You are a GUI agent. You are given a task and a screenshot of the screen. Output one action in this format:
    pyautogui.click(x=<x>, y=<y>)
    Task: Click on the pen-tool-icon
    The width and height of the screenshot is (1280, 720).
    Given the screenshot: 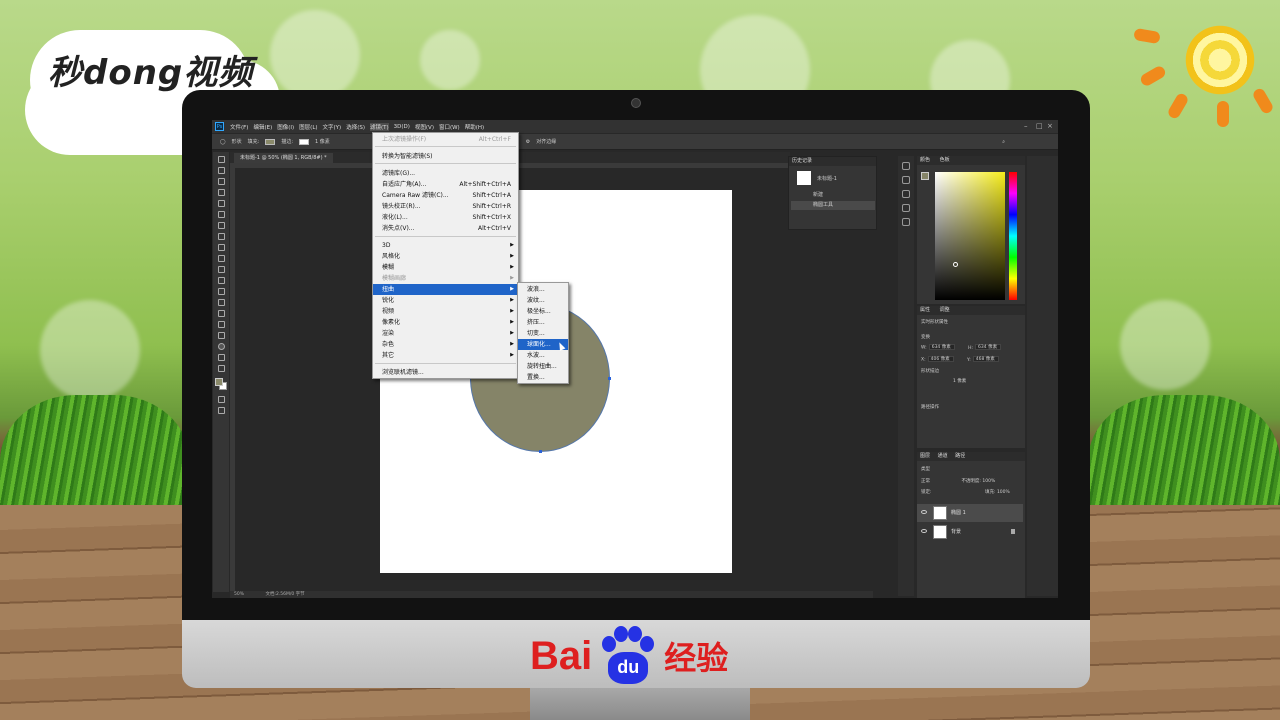 What is the action you would take?
    pyautogui.click(x=221, y=313)
    